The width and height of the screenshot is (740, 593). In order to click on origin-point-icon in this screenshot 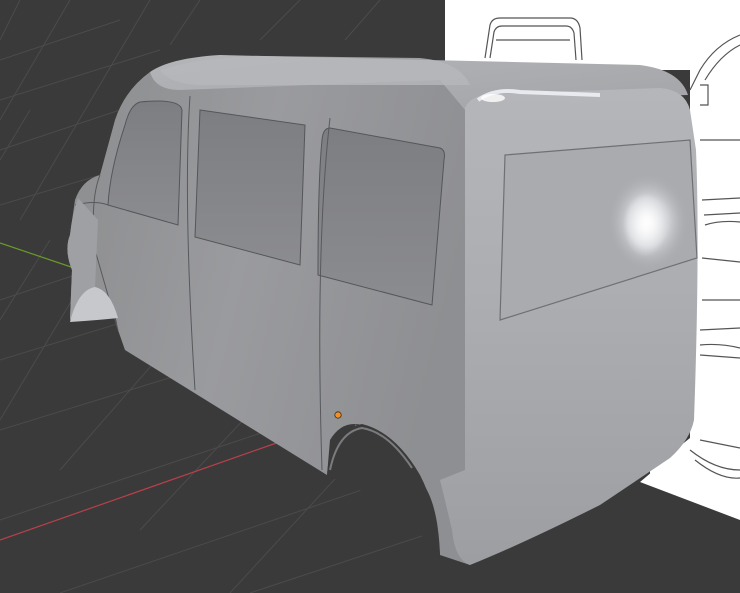, I will do `click(338, 415)`.